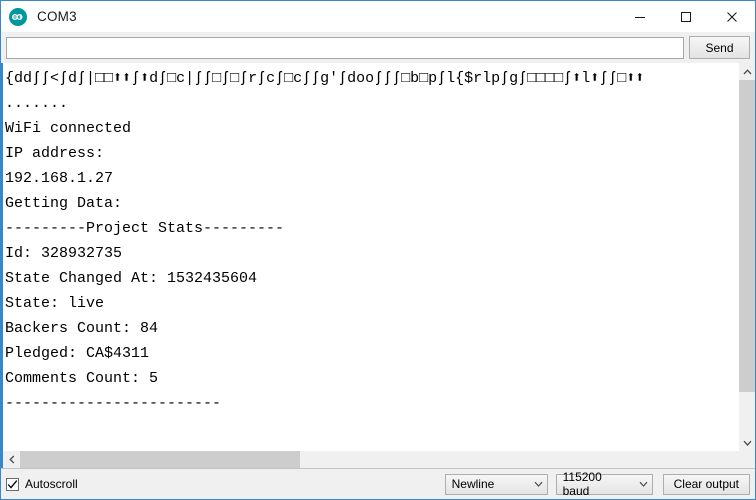 The width and height of the screenshot is (756, 500). Describe the element at coordinates (113, 403) in the screenshot. I see `console-line: ------------------------` at that location.